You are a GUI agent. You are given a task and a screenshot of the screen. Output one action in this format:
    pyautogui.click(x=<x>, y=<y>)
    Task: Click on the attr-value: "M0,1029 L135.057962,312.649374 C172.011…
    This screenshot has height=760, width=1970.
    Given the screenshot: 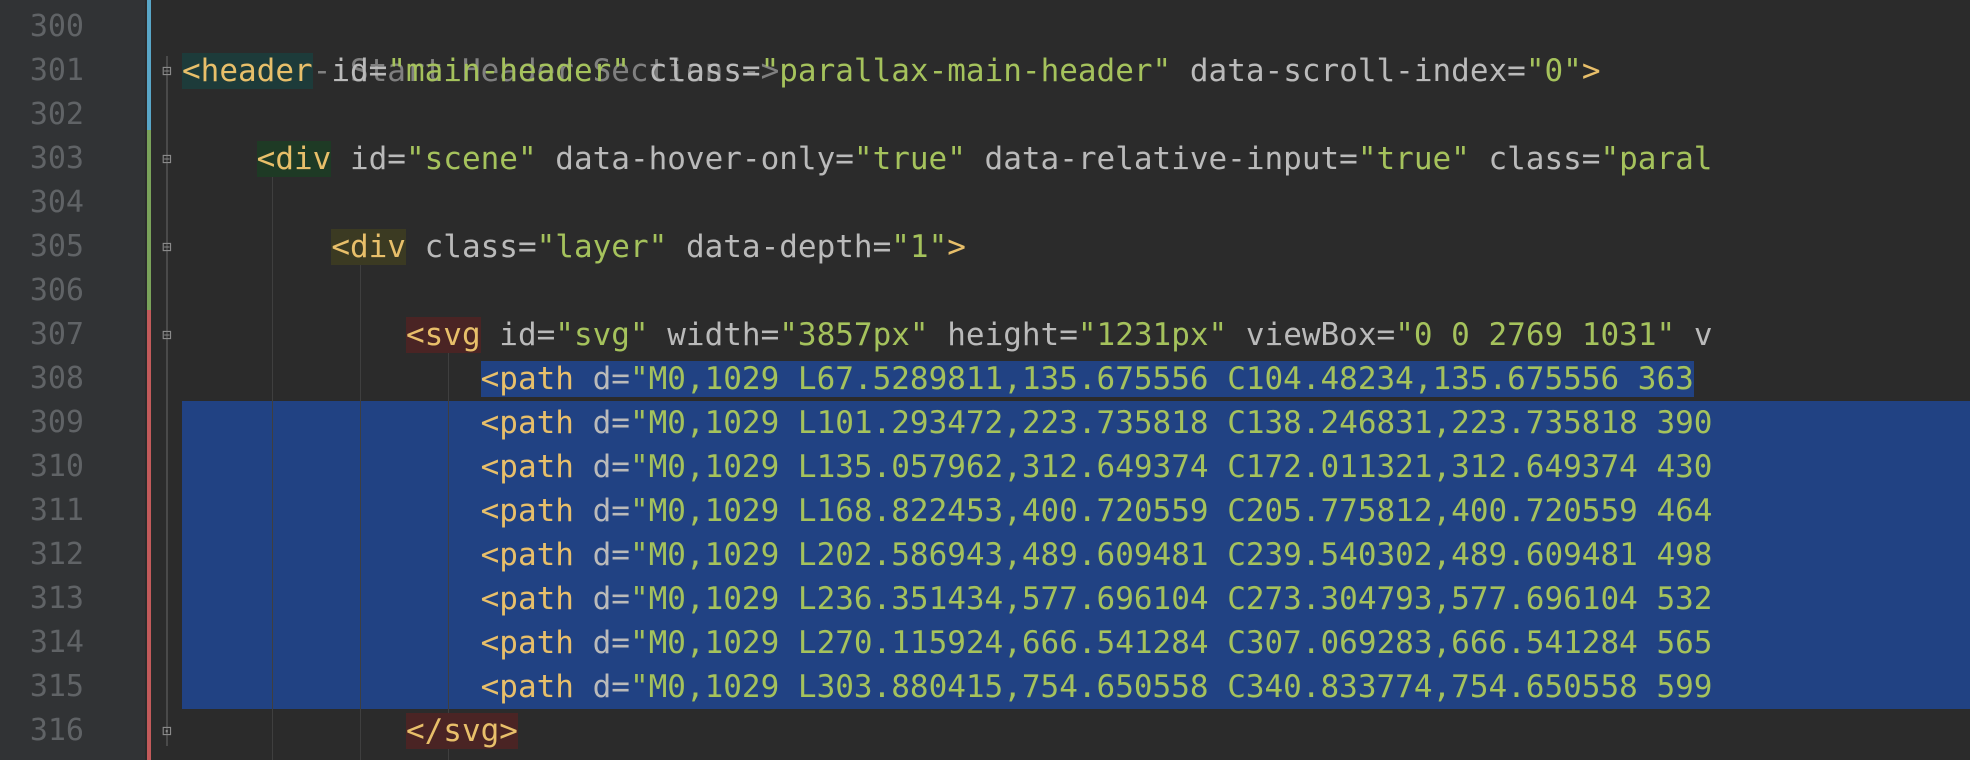 What is the action you would take?
    pyautogui.click(x=1171, y=467)
    